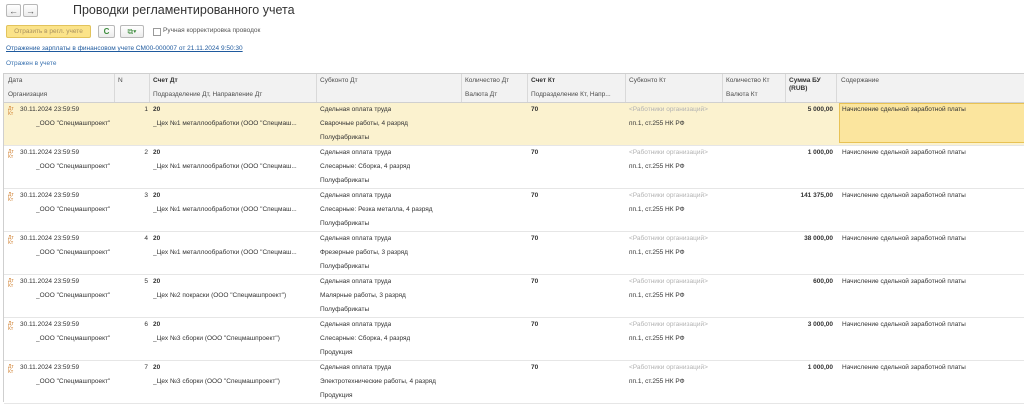 Image resolution: width=1024 pixels, height=415 pixels. Describe the element at coordinates (860, 80) in the screenshot. I see `col-content: Содержание` at that location.